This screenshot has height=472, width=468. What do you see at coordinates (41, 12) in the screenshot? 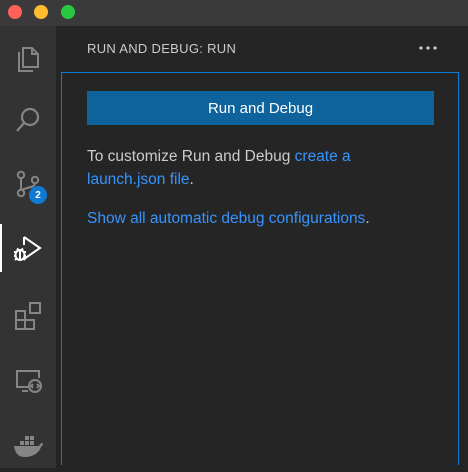
I see `minimize-window-button` at bounding box center [41, 12].